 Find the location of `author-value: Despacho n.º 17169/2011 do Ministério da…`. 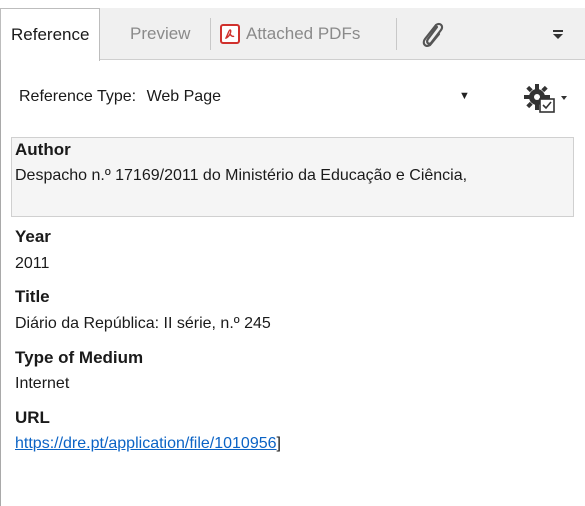

author-value: Despacho n.º 17169/2011 do Ministério da… is located at coordinates (287, 176).